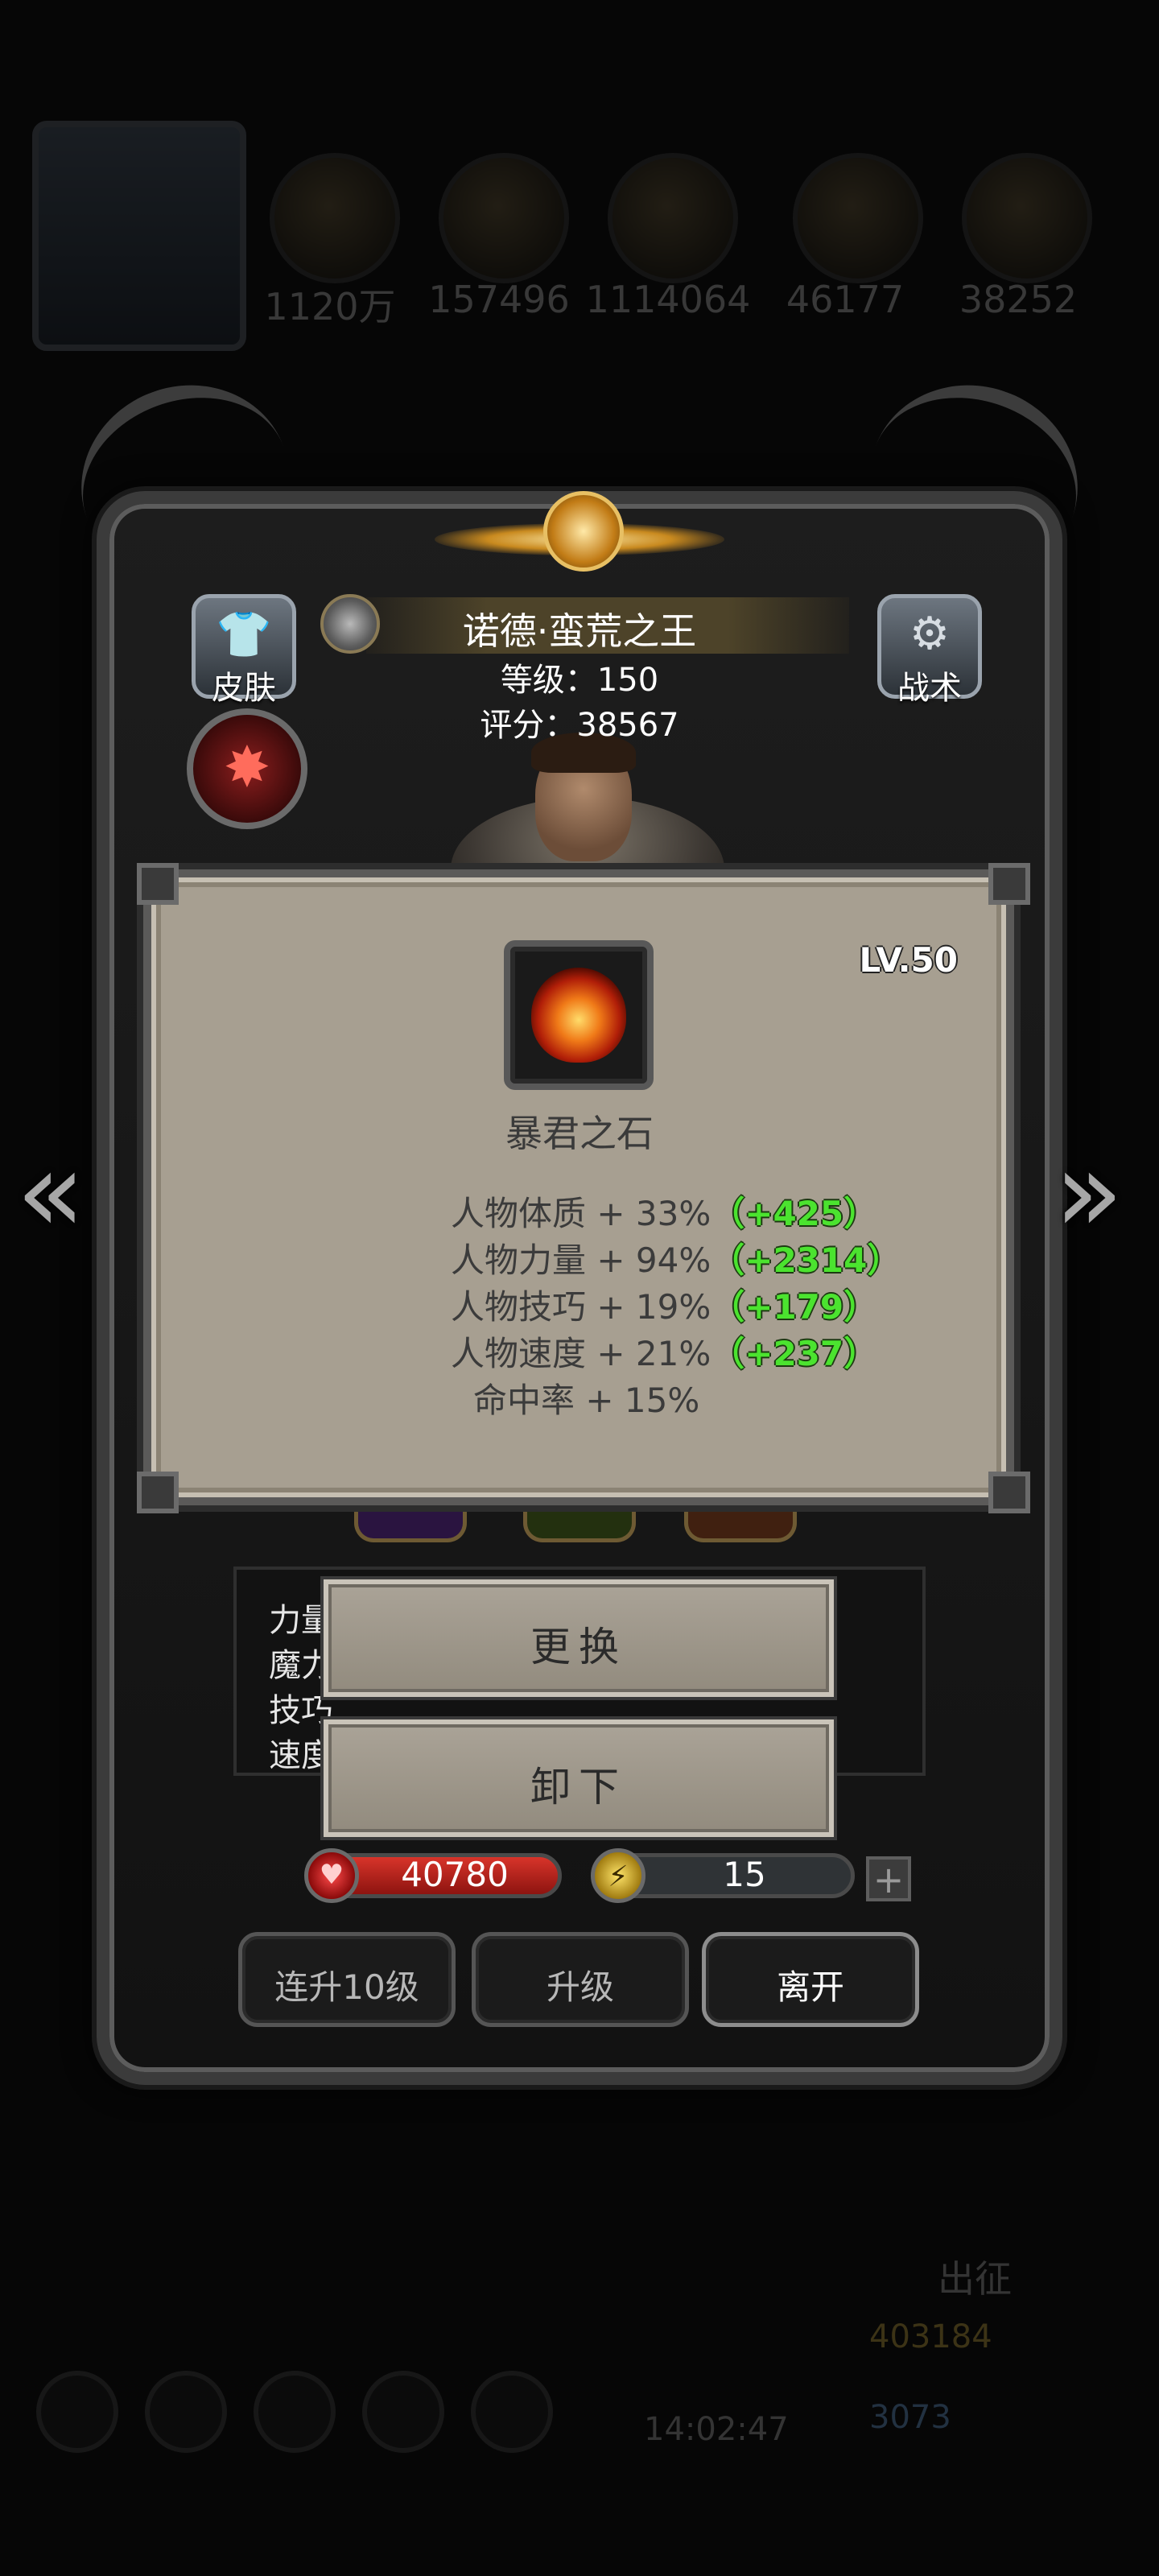 The height and width of the screenshot is (2576, 1159). Describe the element at coordinates (858, 218) in the screenshot. I see `crystal-icon` at that location.